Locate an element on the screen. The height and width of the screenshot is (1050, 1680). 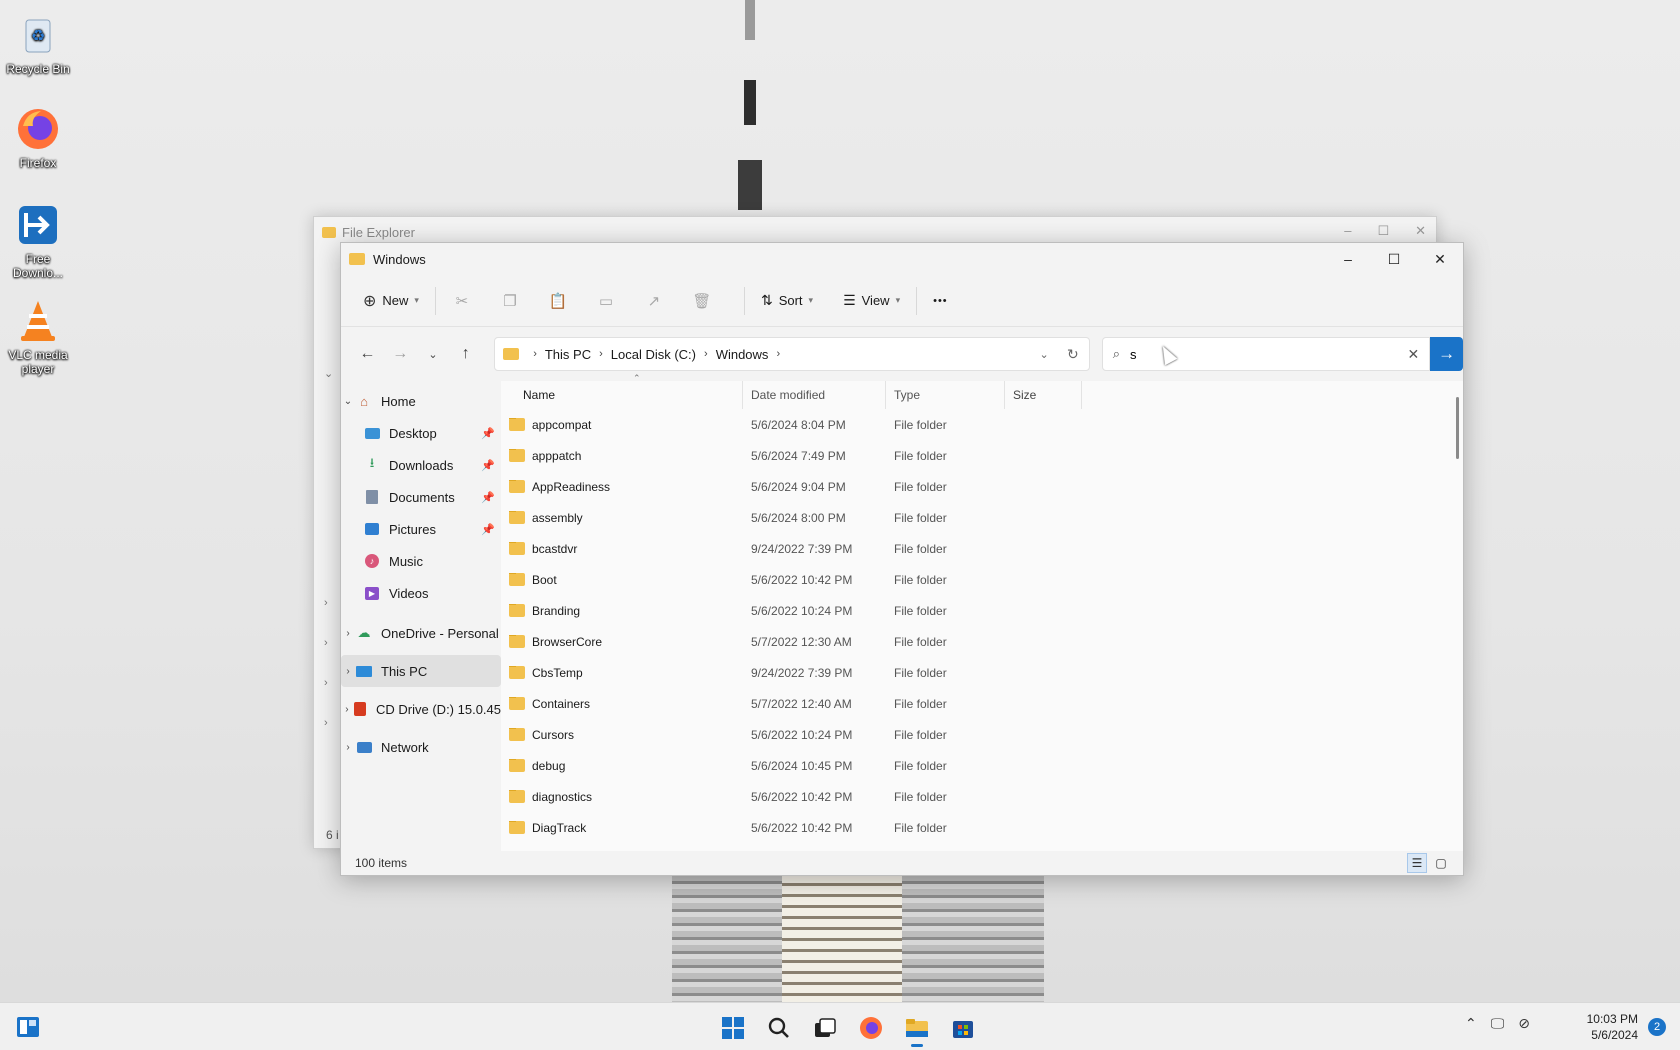
table-row: BrowserCore 5/7/2022 12:30 AM File folder is located at coordinates (982, 641).